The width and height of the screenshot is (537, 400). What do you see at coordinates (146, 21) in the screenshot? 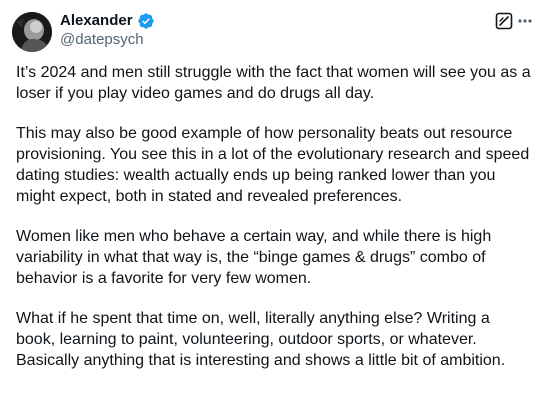
I see `verified-badge-icon` at bounding box center [146, 21].